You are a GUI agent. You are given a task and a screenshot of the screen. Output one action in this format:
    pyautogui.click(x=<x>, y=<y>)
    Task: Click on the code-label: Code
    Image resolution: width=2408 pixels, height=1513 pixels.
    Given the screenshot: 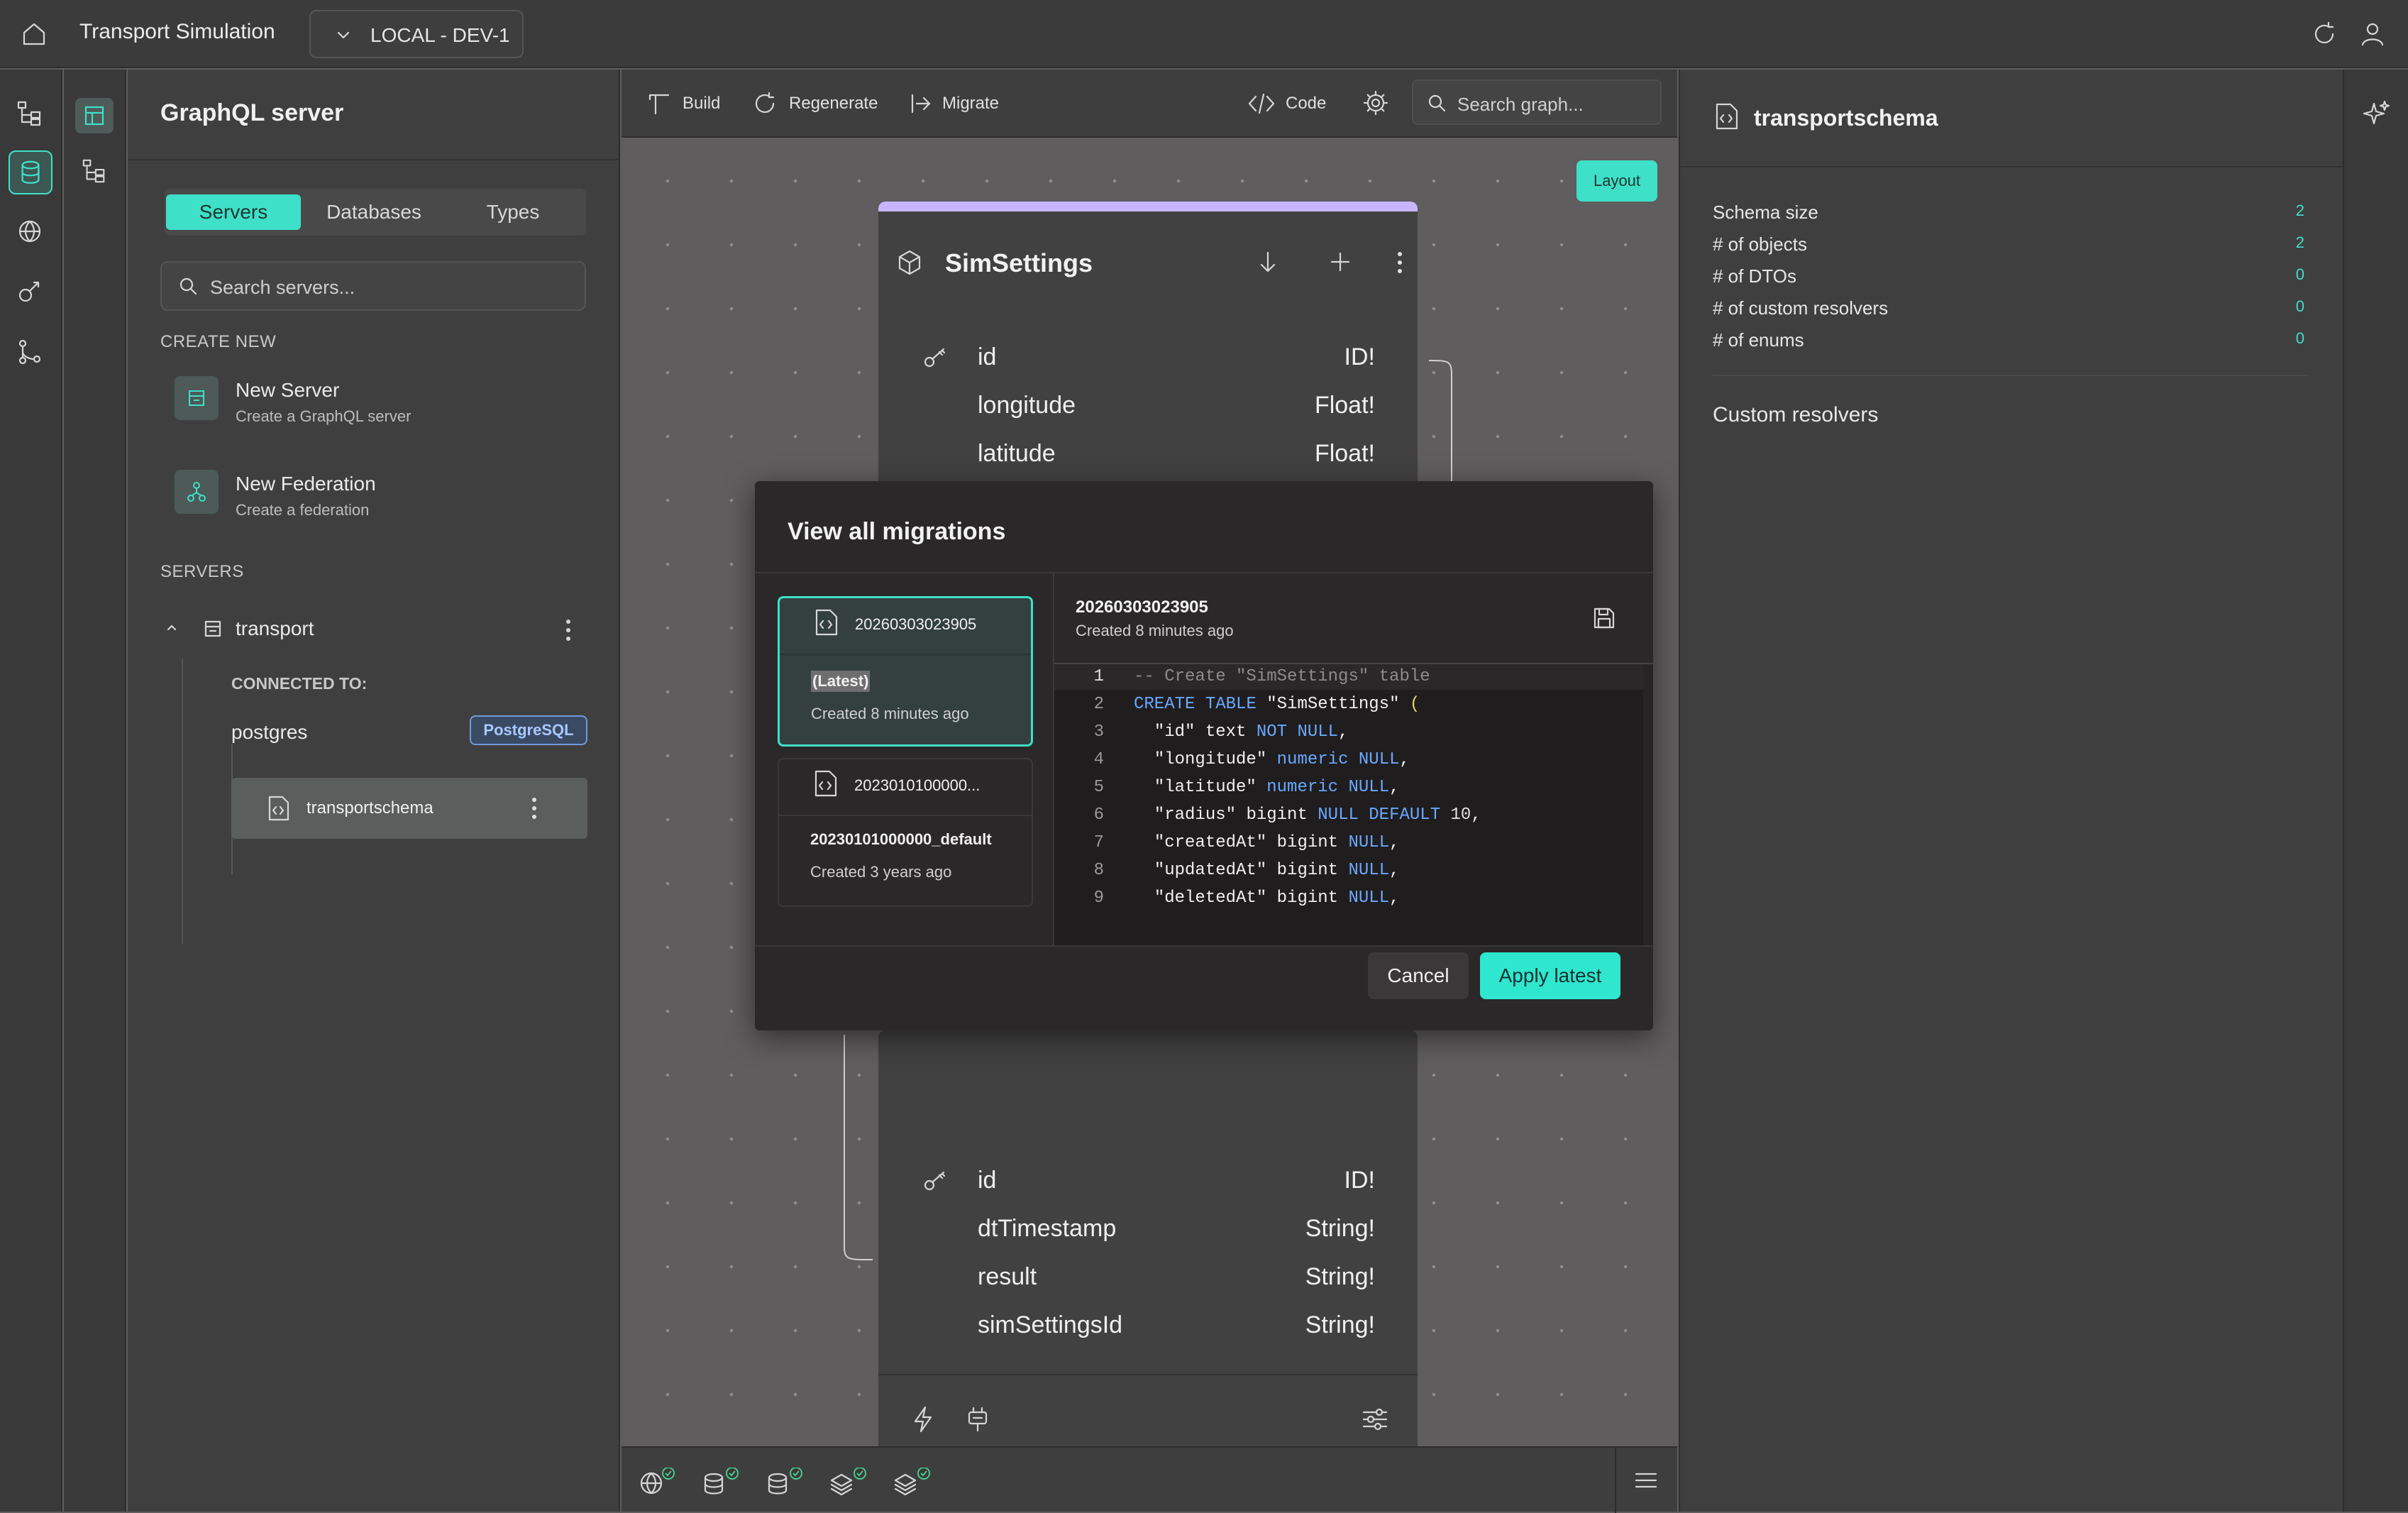 What is the action you would take?
    pyautogui.click(x=1306, y=103)
    